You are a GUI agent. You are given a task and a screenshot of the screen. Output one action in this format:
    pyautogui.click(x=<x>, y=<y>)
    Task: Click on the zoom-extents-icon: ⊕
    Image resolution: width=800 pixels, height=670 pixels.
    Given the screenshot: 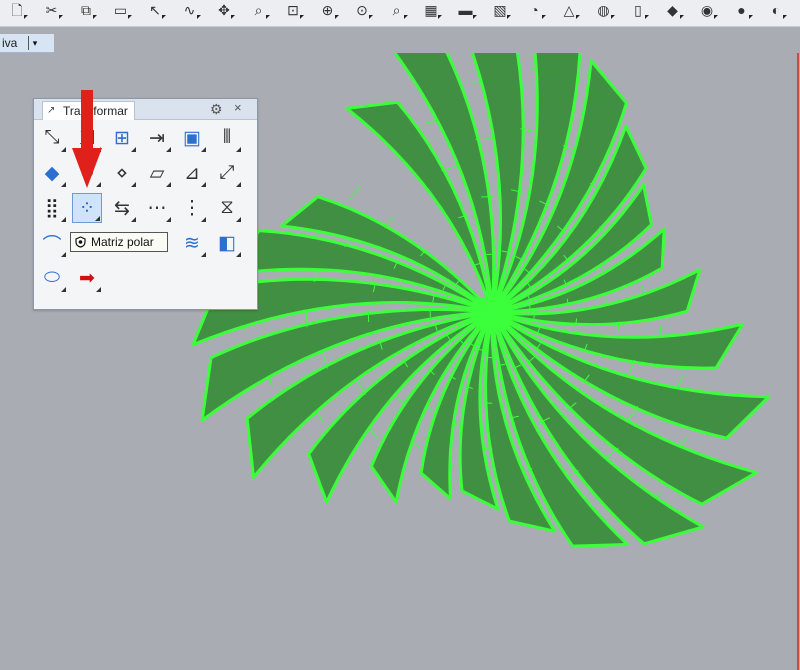 What is the action you would take?
    pyautogui.click(x=328, y=10)
    